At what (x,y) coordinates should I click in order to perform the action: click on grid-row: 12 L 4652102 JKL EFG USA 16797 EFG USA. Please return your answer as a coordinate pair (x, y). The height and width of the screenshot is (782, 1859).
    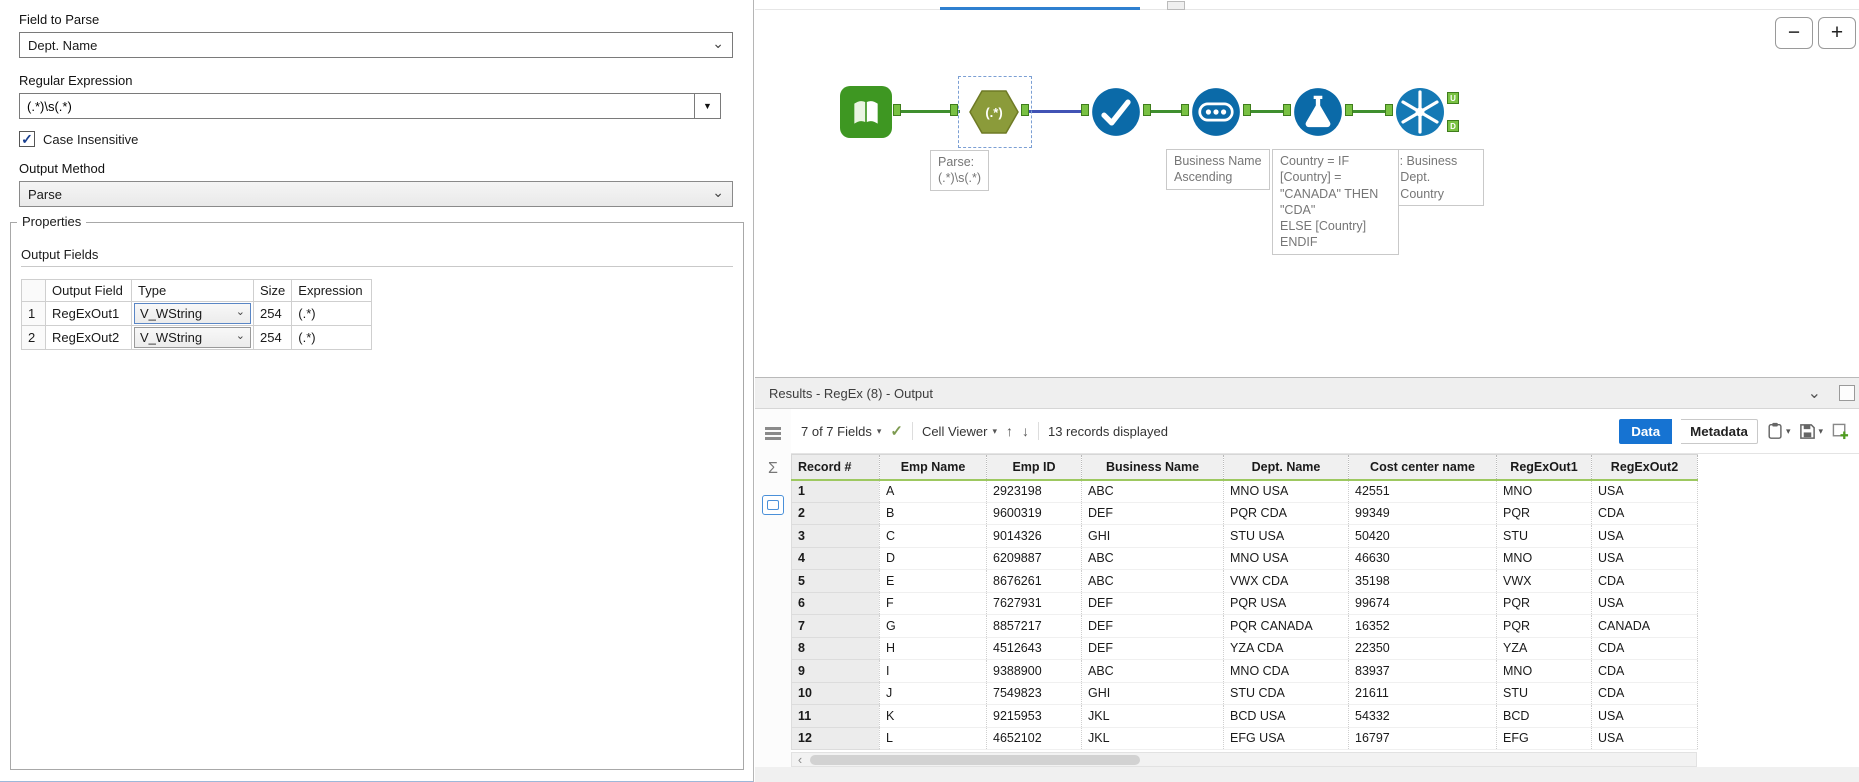
    Looking at the image, I should click on (1244, 738).